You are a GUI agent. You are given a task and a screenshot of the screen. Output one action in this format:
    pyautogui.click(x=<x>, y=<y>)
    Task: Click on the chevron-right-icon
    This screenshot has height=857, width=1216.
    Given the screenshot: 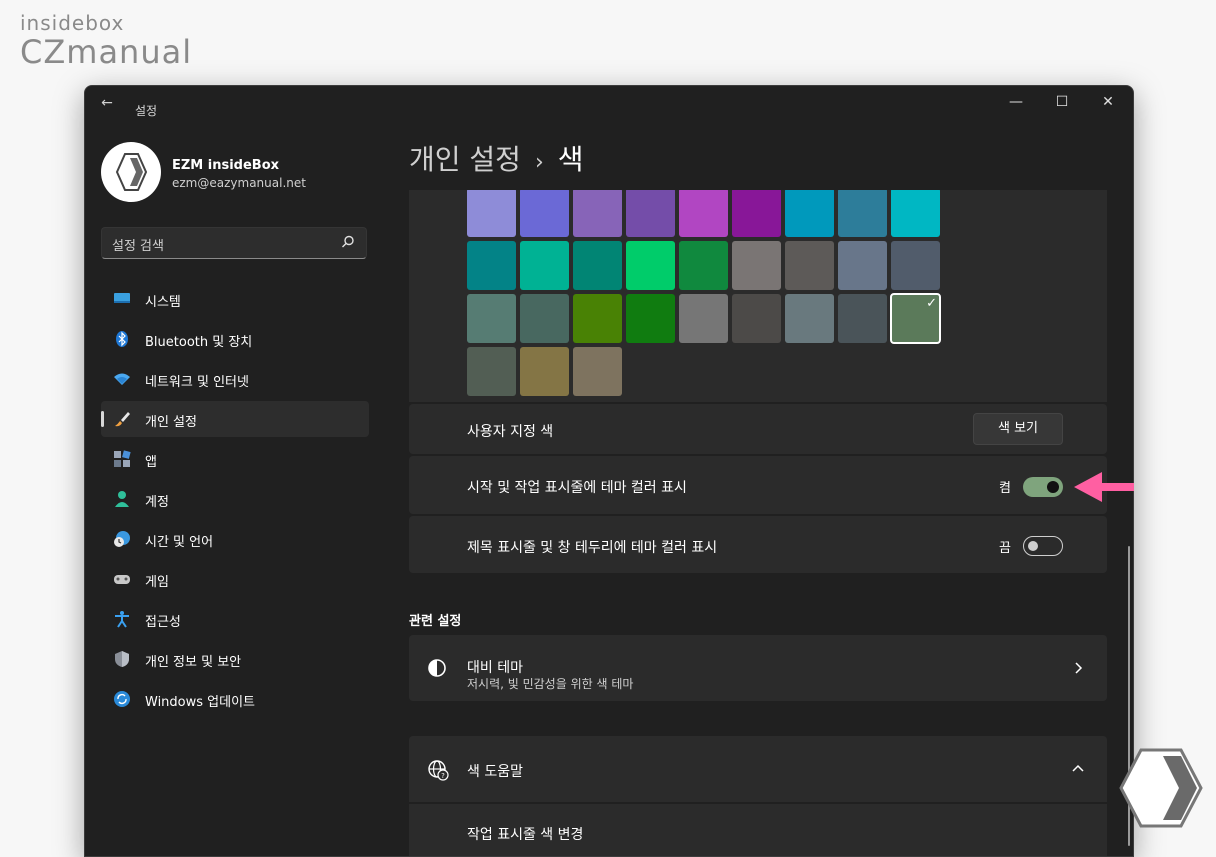 What is the action you would take?
    pyautogui.click(x=1079, y=668)
    